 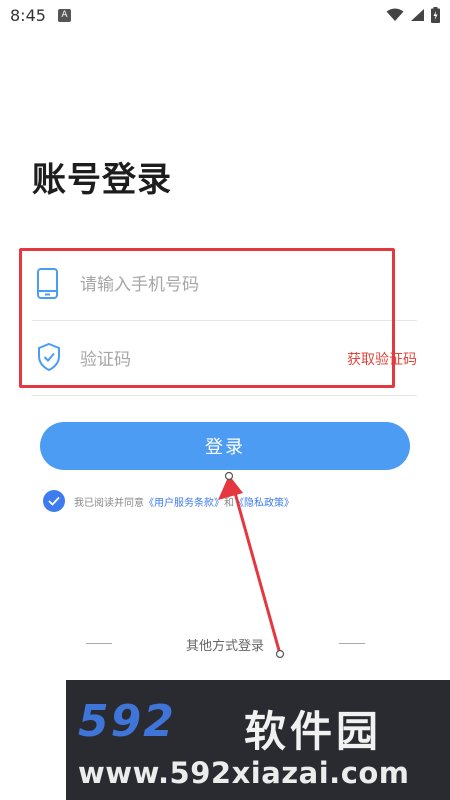 I want to click on code-field-row: 获取验证码, so click(x=224, y=360).